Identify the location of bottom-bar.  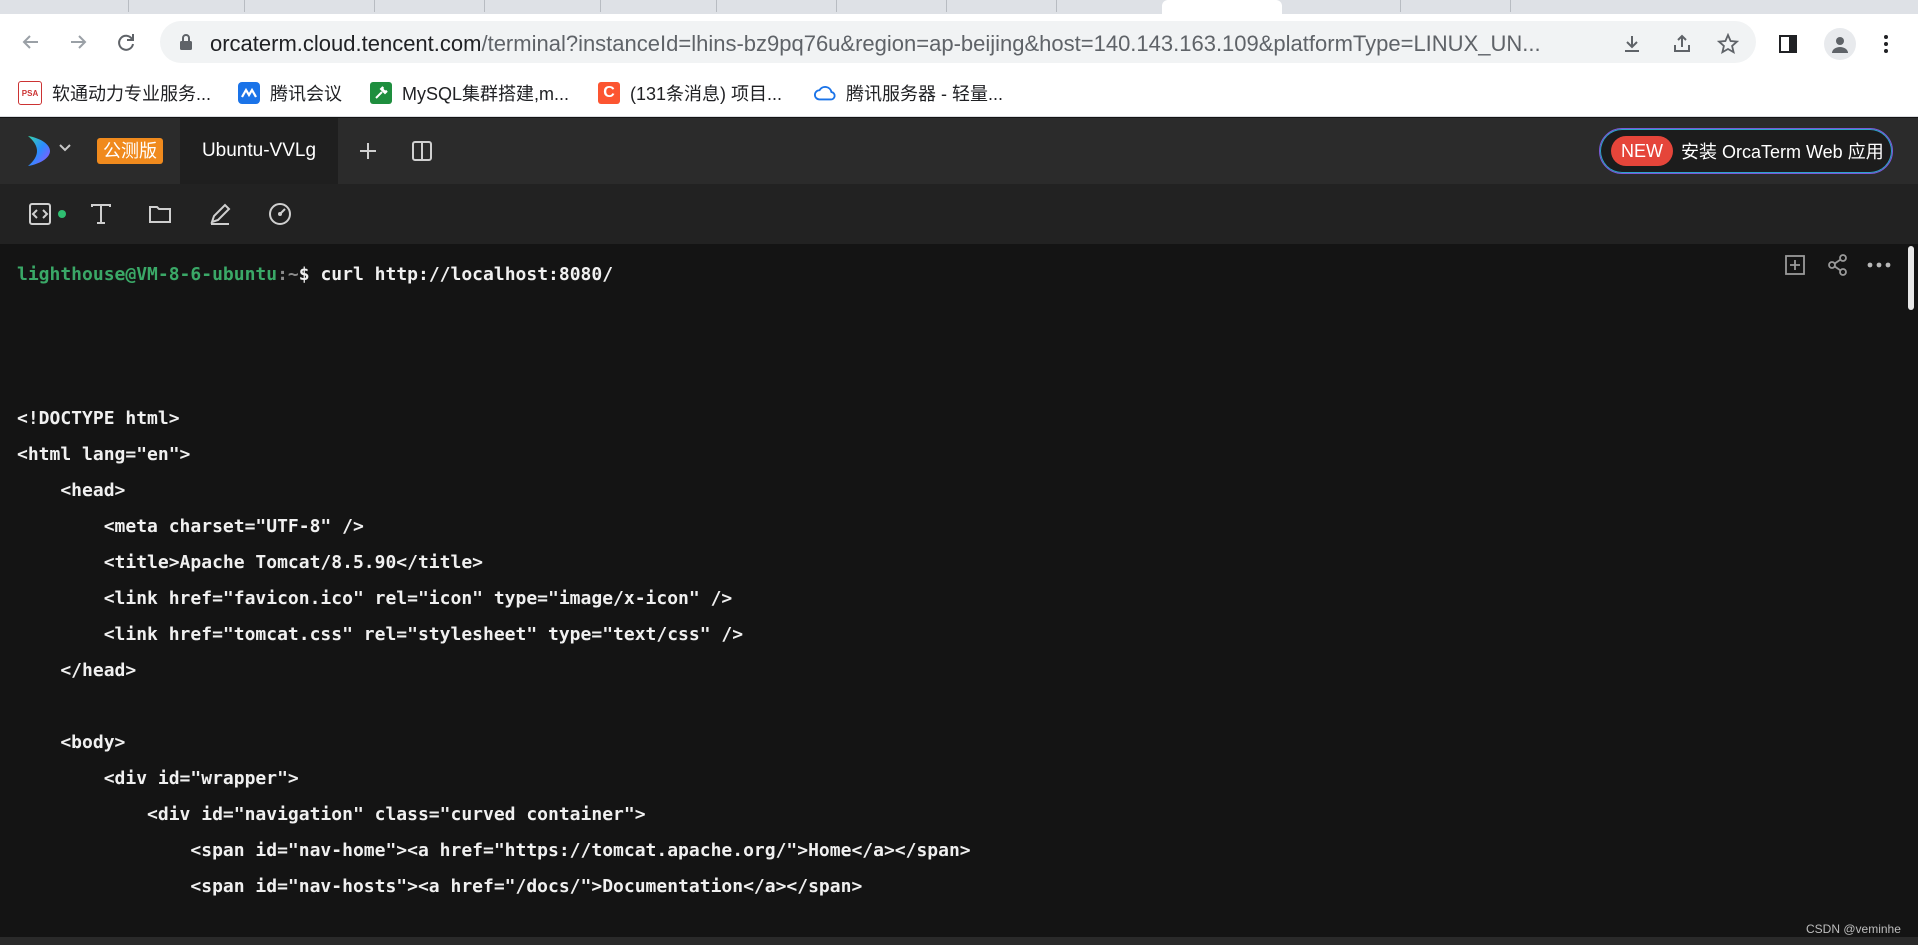
(959, 941).